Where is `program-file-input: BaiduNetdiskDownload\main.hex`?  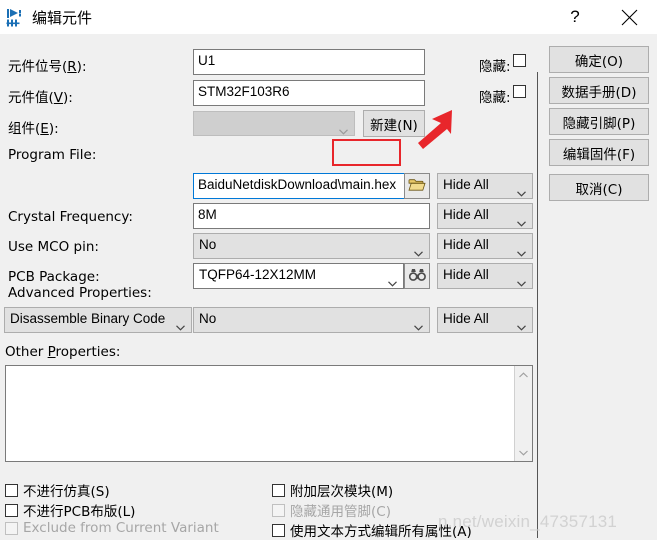
program-file-input: BaiduNetdiskDownload\main.hex is located at coordinates (299, 186).